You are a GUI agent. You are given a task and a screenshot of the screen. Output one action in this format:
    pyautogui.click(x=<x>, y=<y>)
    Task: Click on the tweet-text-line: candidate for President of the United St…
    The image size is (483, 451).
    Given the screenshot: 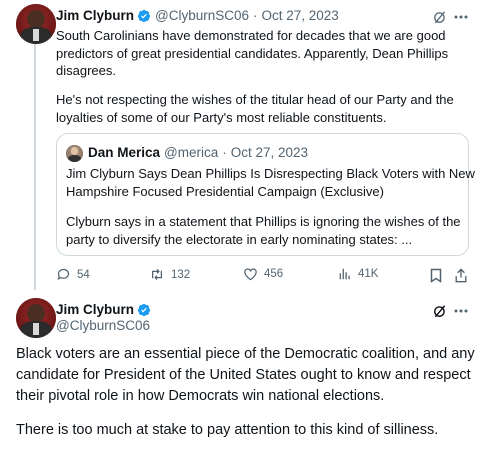 What is the action you would take?
    pyautogui.click(x=243, y=375)
    